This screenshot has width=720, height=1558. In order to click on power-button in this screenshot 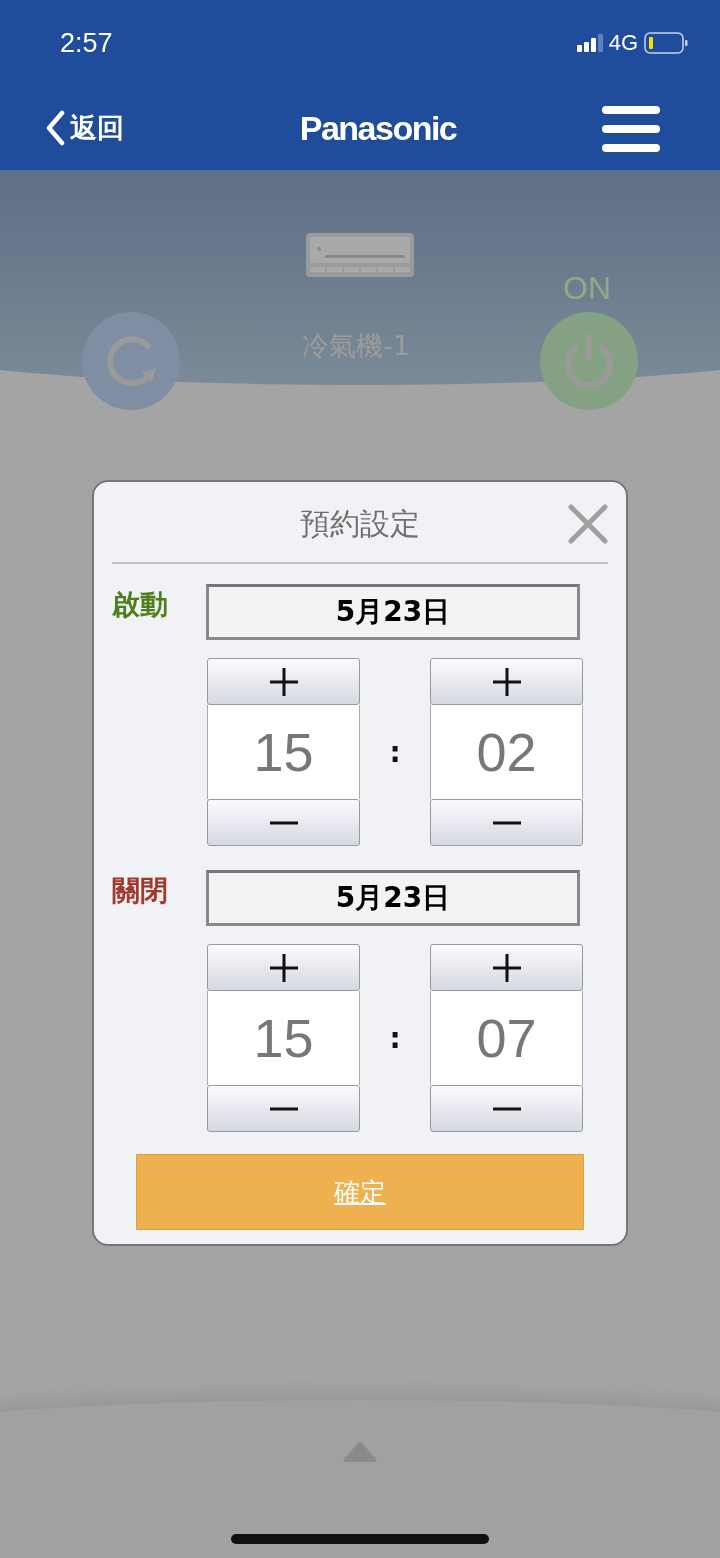, I will do `click(589, 361)`.